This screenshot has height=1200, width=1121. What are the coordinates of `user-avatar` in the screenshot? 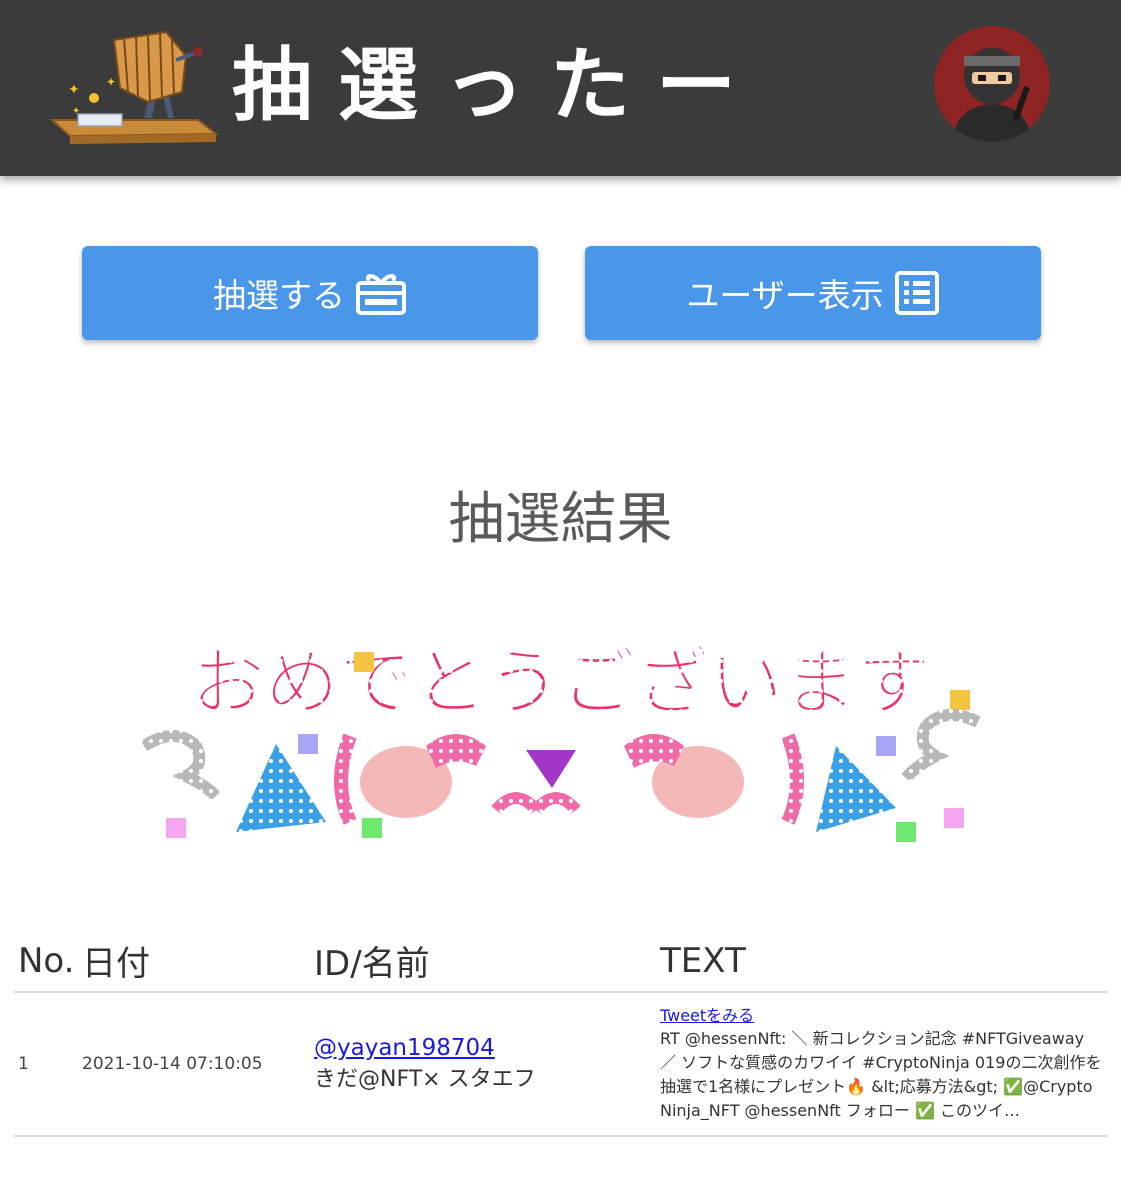 It's located at (992, 84).